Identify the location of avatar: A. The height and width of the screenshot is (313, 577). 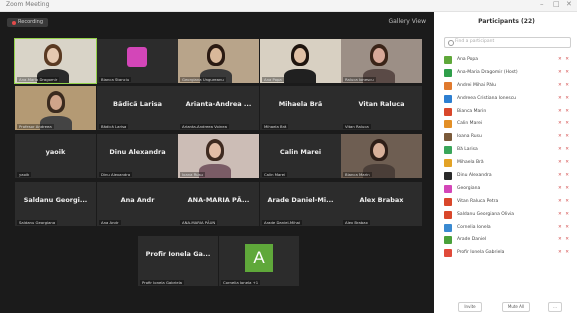
(259, 258).